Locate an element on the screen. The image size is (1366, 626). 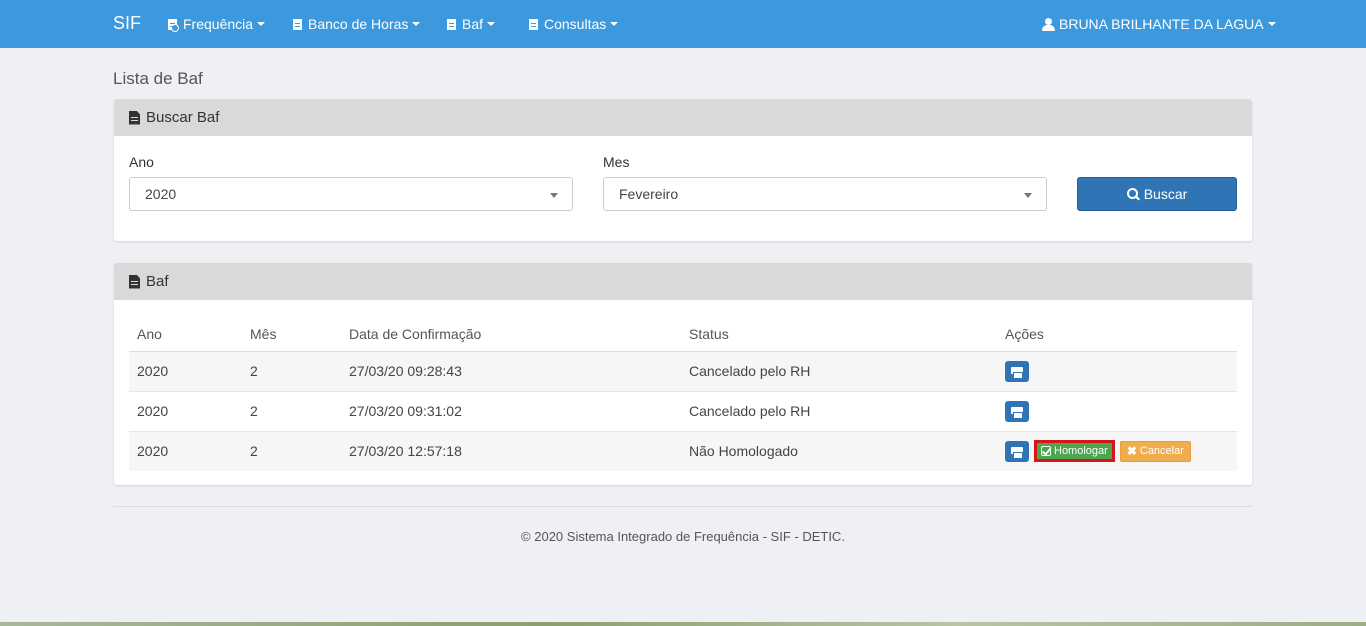
homologar-button-label: Homologar is located at coordinates (1081, 451).